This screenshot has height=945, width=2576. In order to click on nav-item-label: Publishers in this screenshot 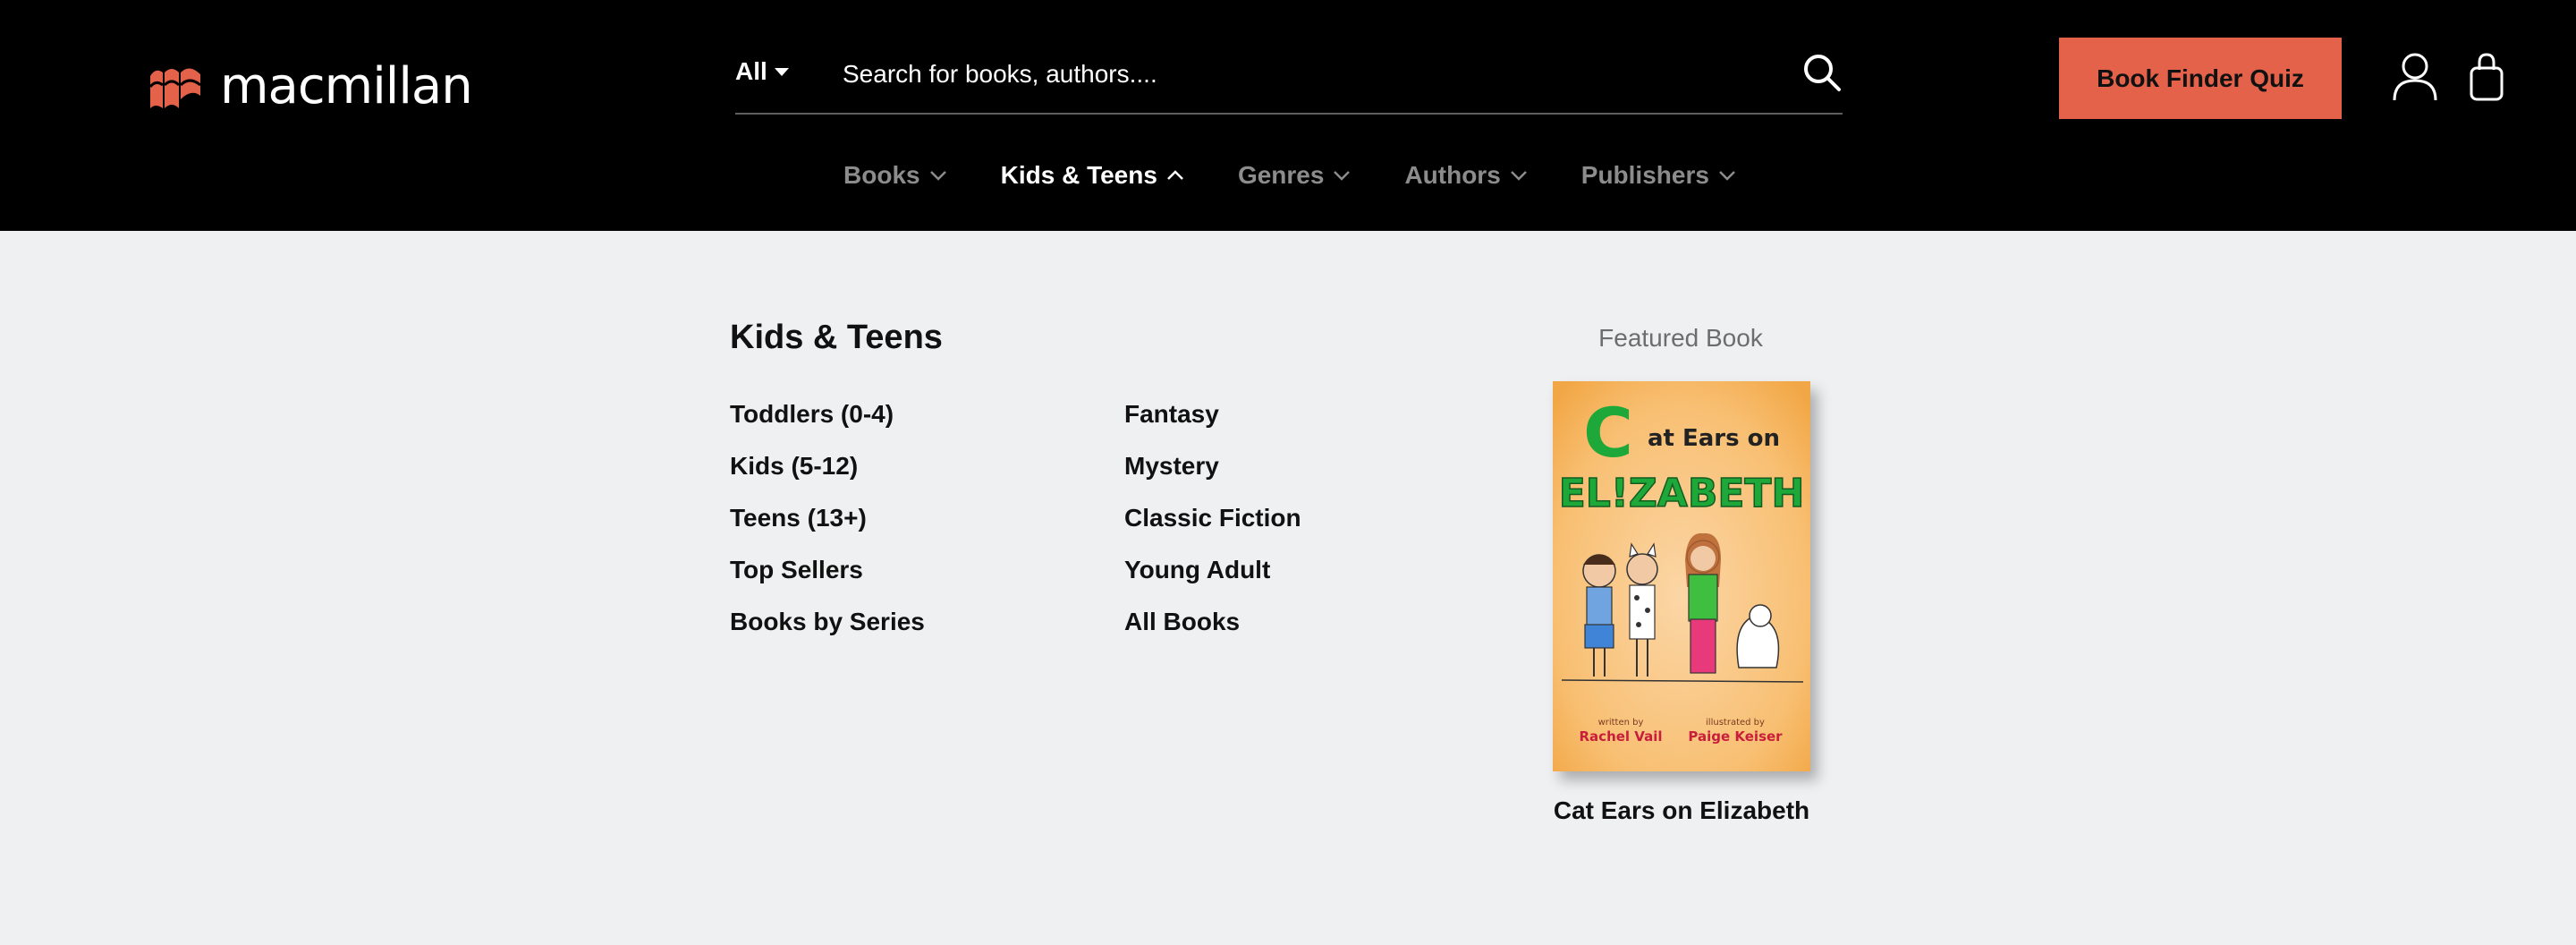, I will do `click(1644, 175)`.